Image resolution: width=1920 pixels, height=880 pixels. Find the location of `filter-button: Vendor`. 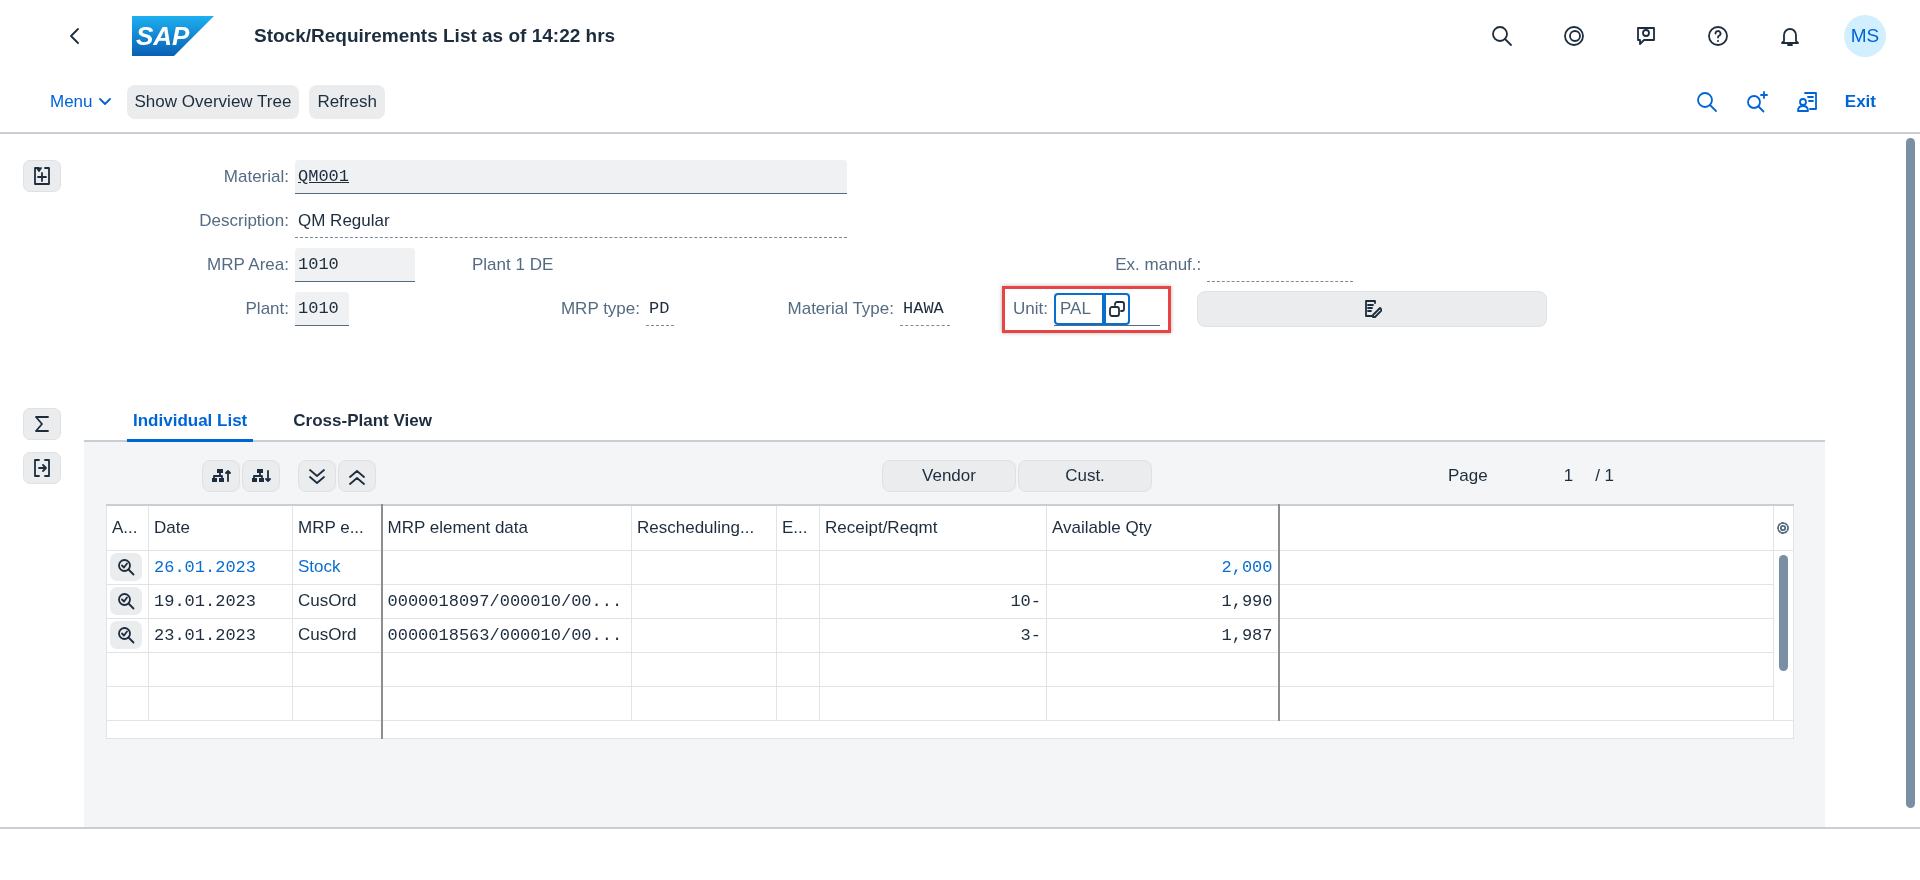

filter-button: Vendor is located at coordinates (949, 476).